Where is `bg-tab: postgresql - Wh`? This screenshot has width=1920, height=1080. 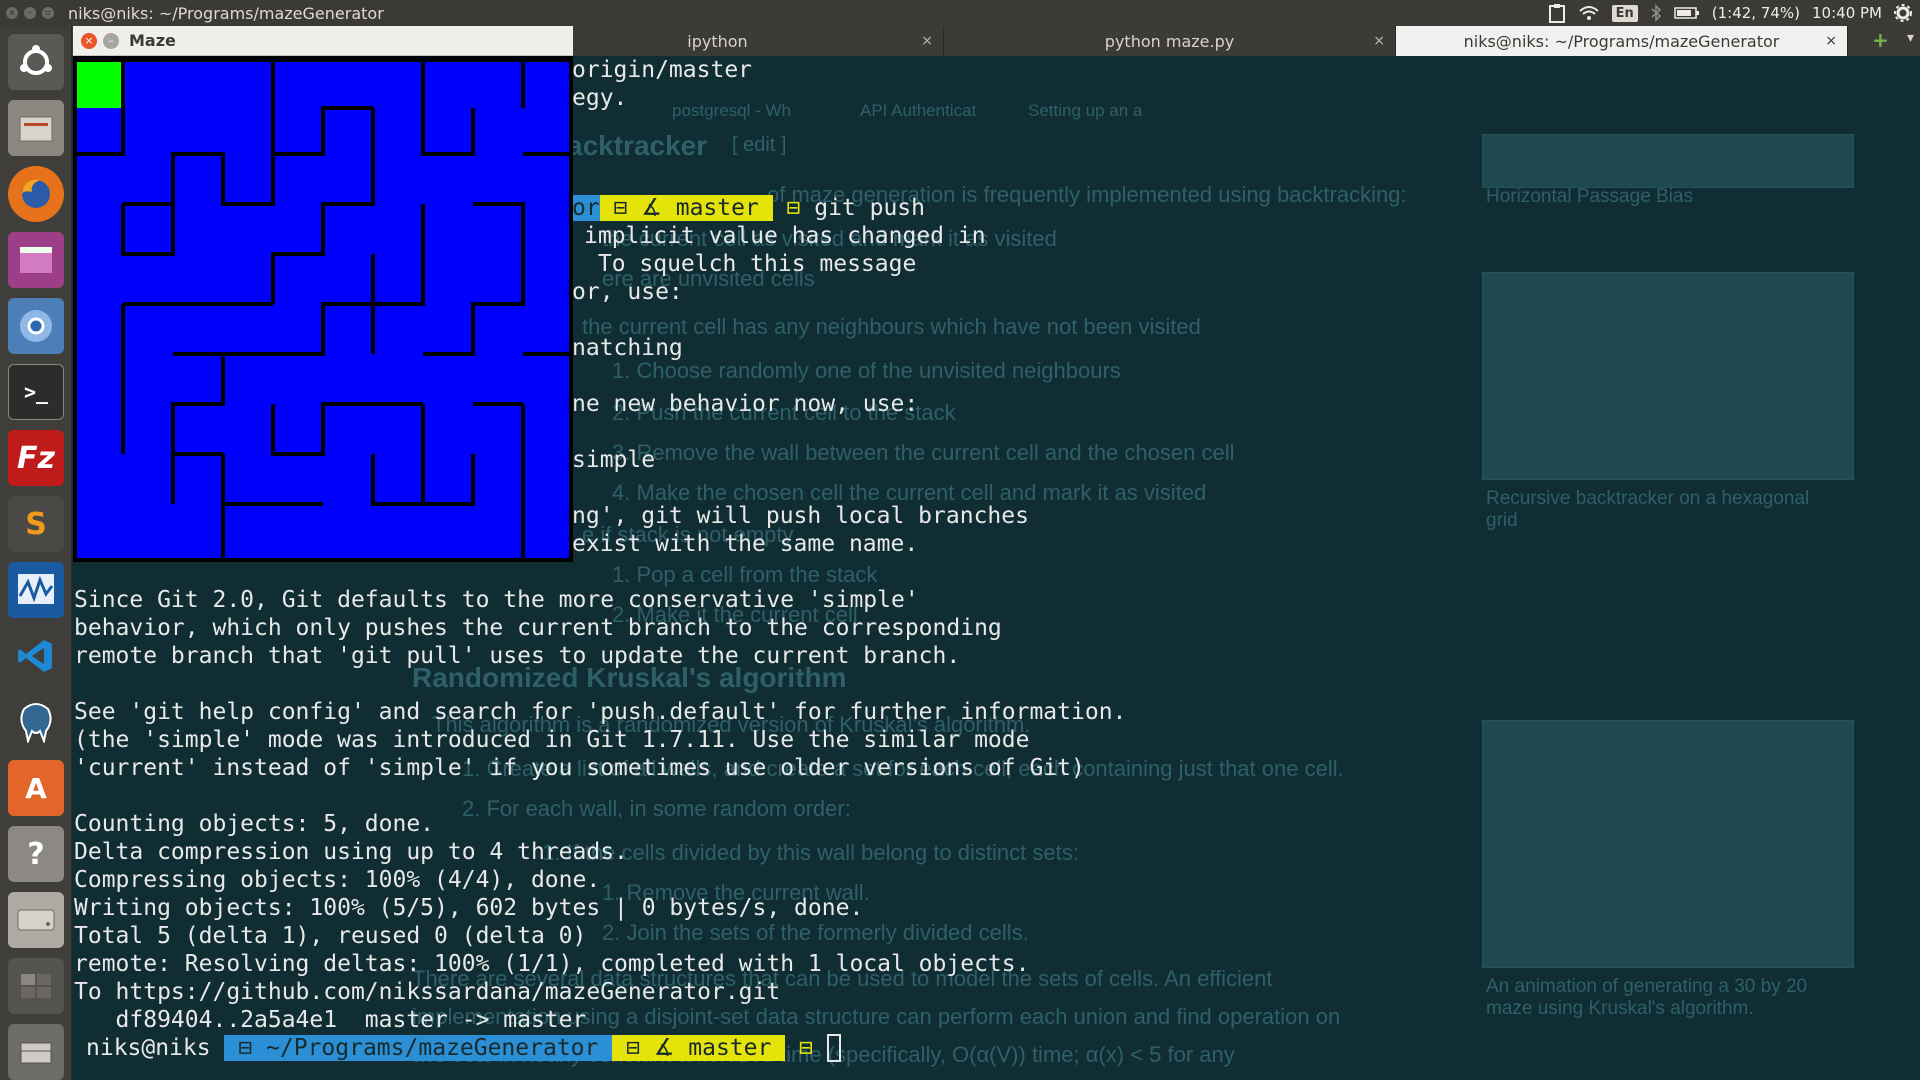 bg-tab: postgresql - Wh is located at coordinates (732, 110).